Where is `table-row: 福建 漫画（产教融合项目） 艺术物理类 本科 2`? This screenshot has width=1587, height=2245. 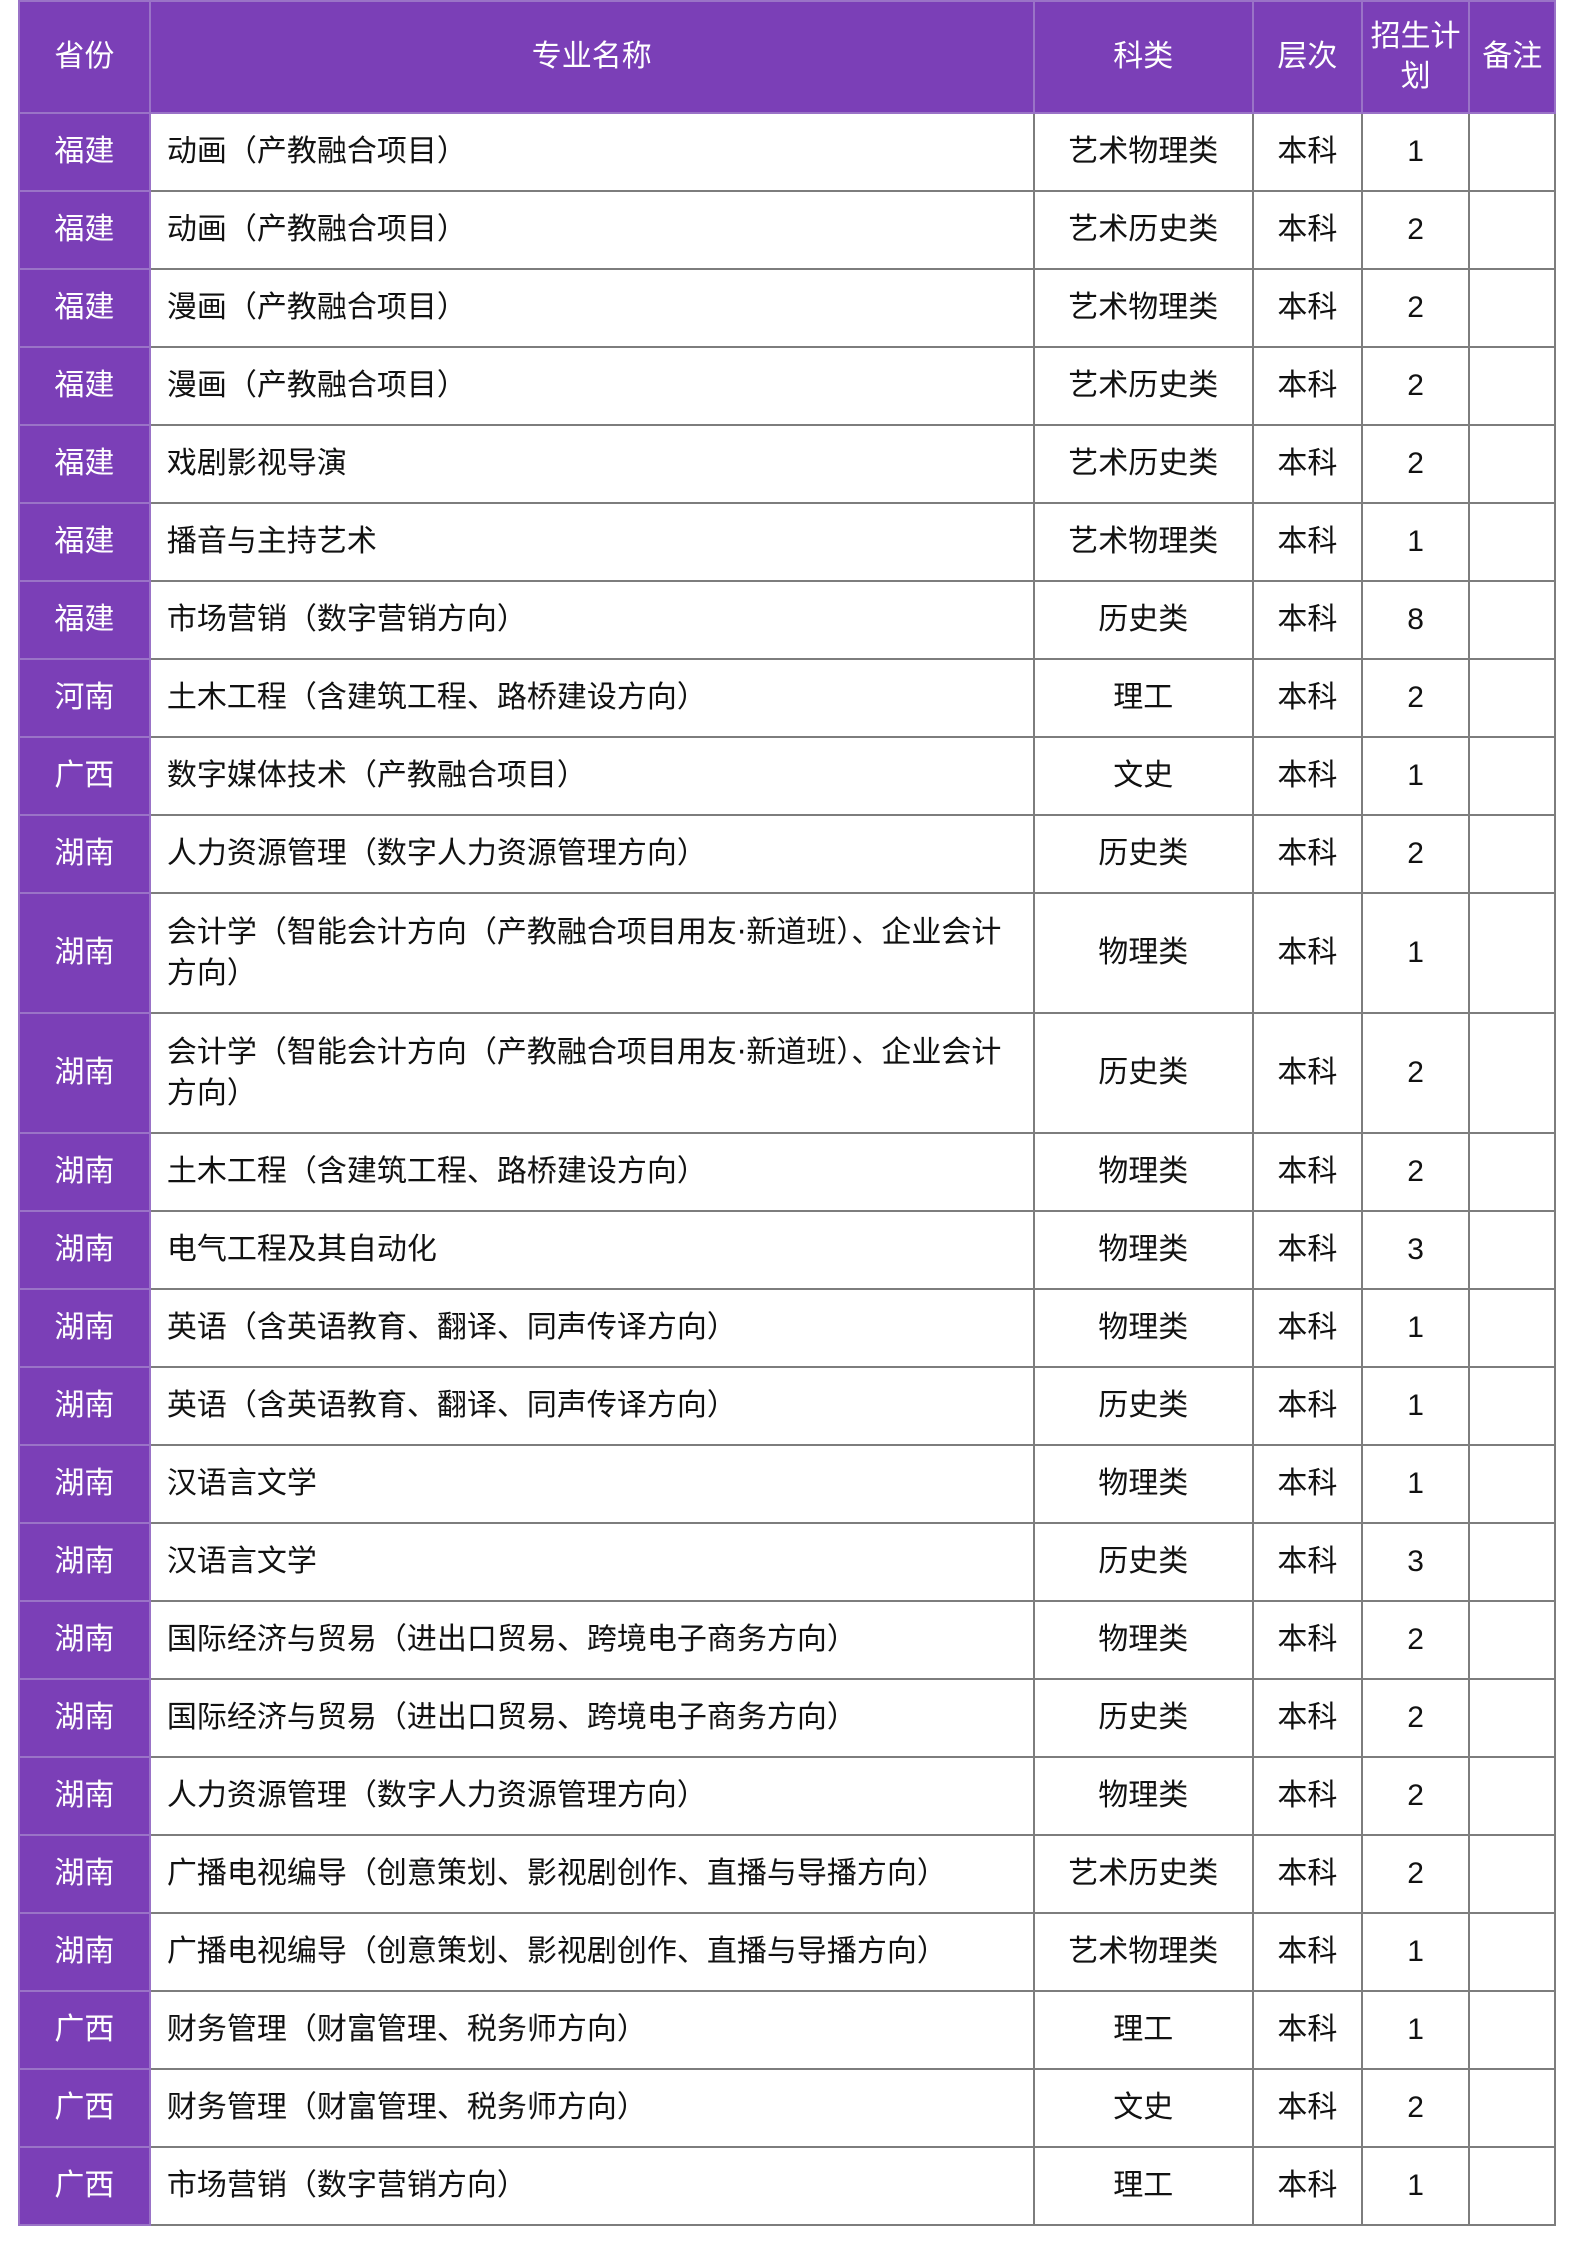 table-row: 福建 漫画（产教融合项目） 艺术物理类 本科 2 is located at coordinates (787, 308).